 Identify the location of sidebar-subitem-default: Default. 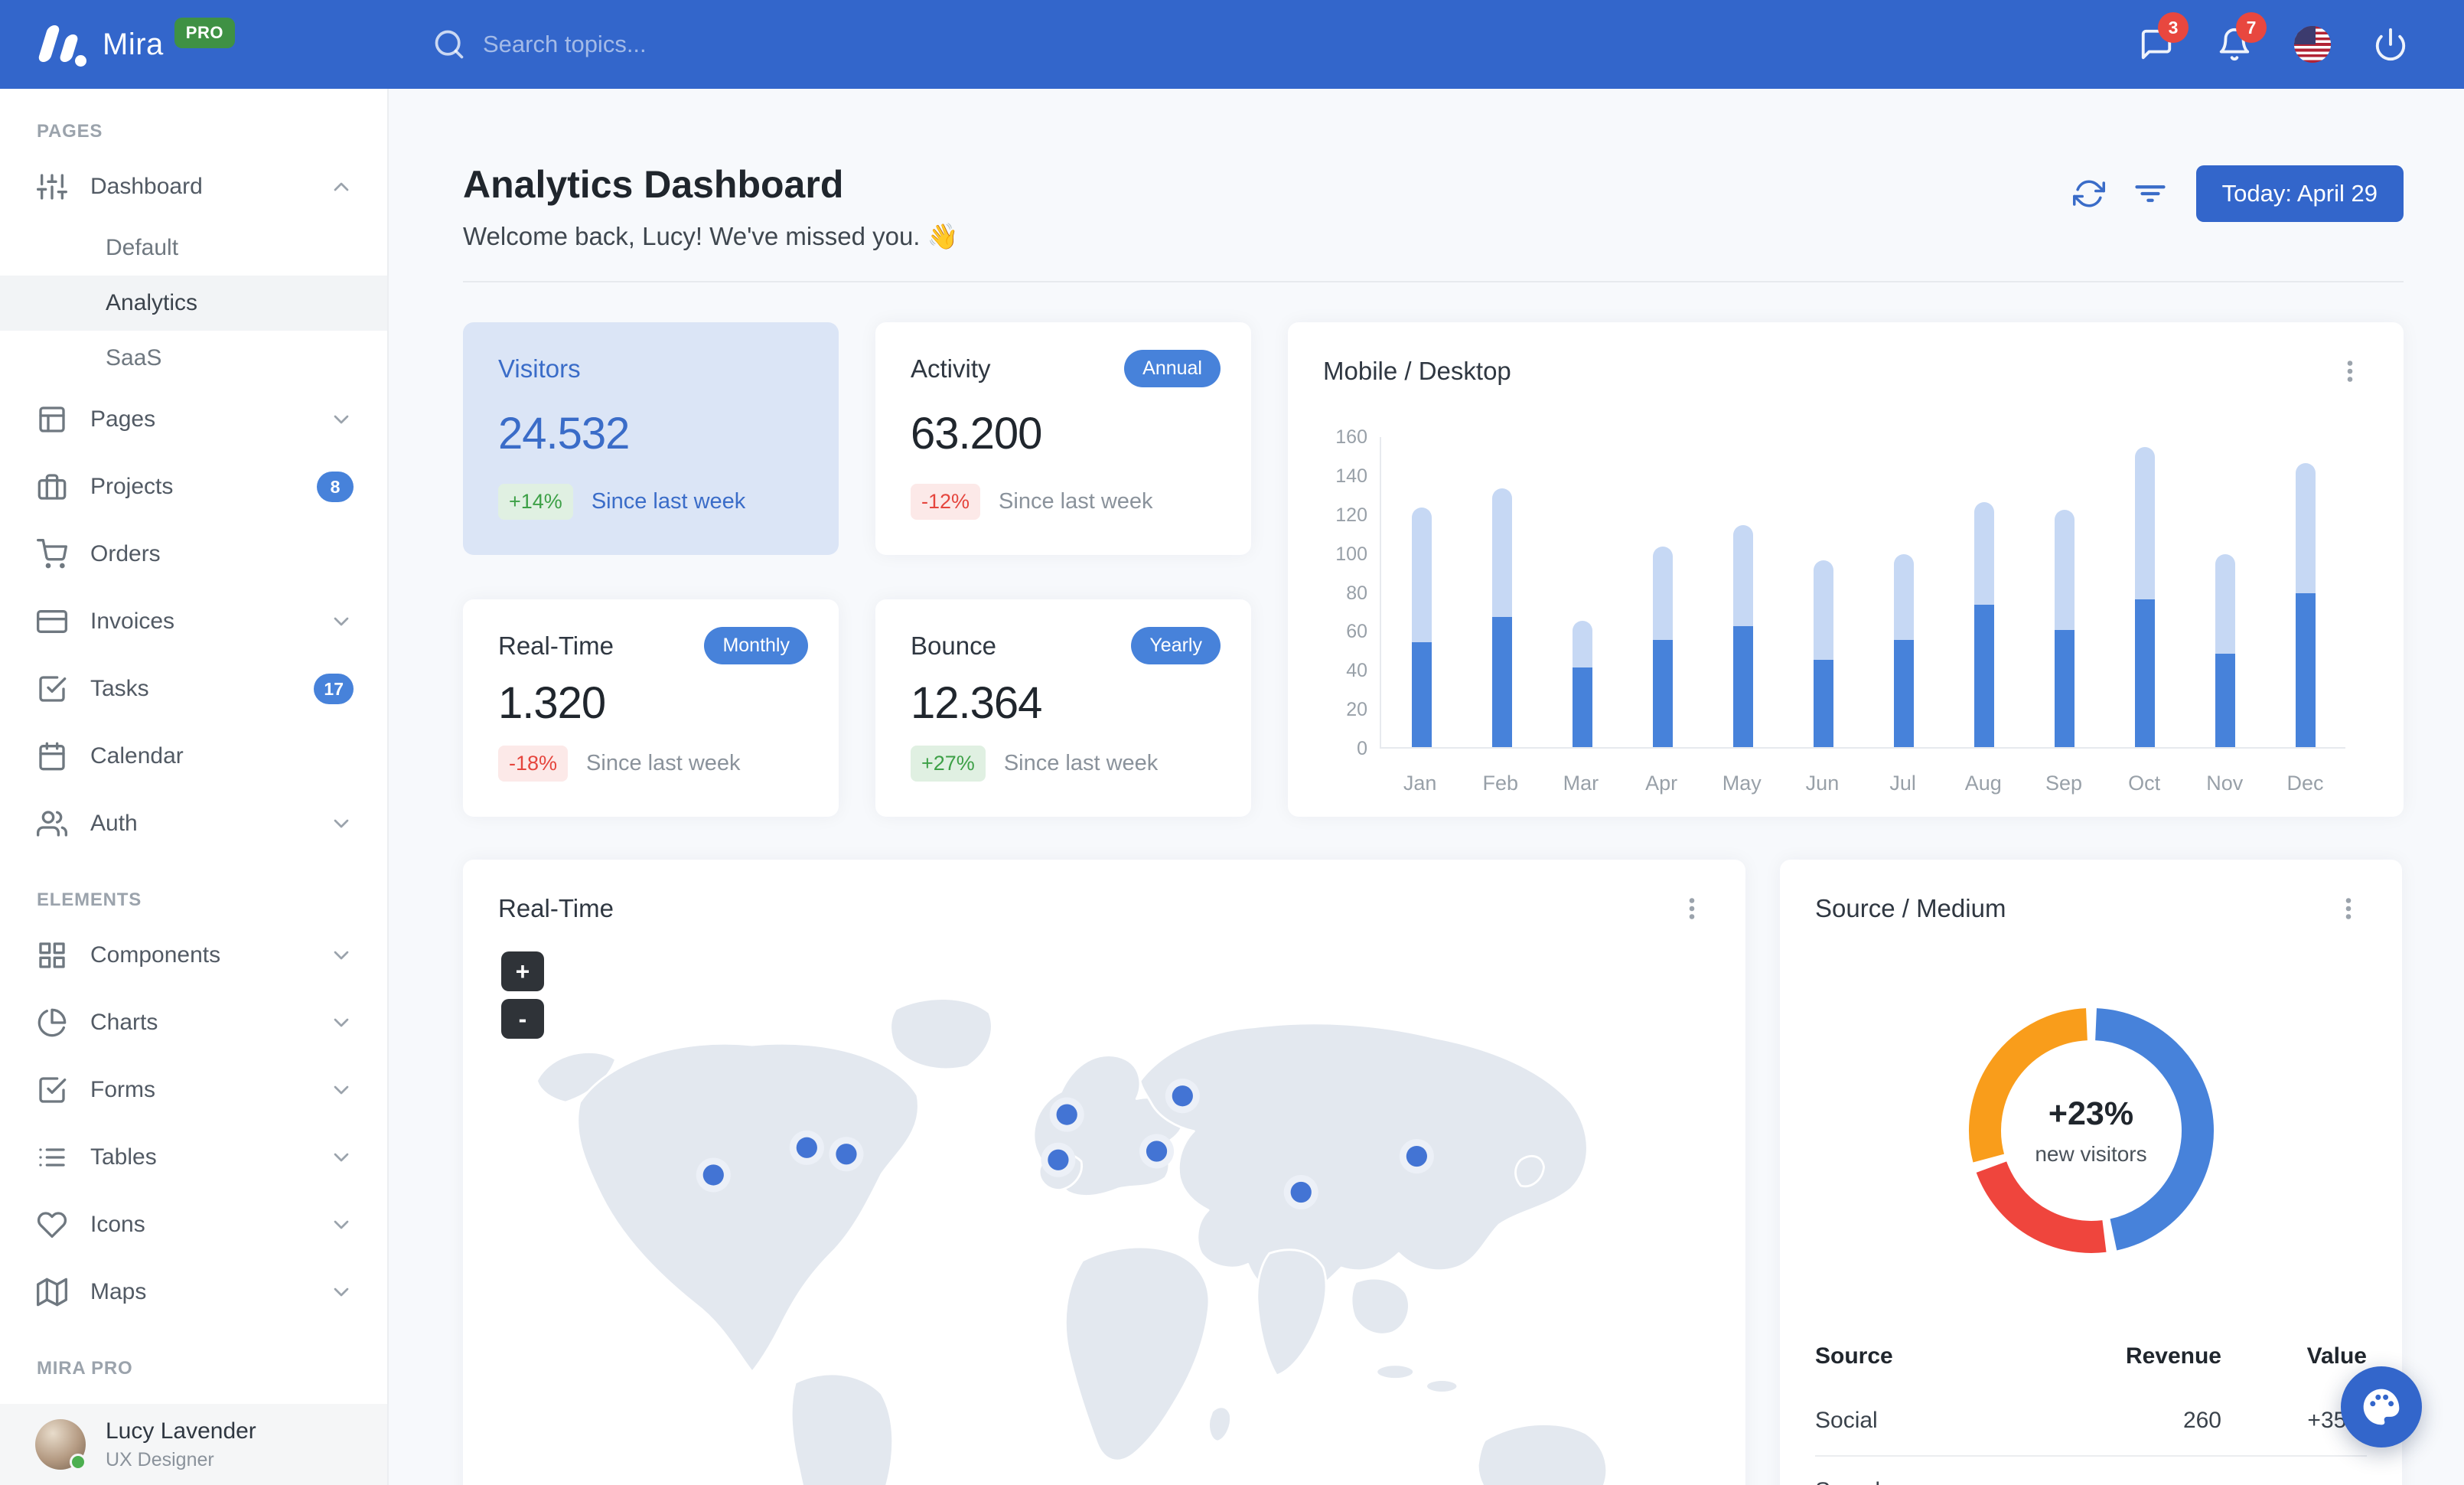
(193, 248).